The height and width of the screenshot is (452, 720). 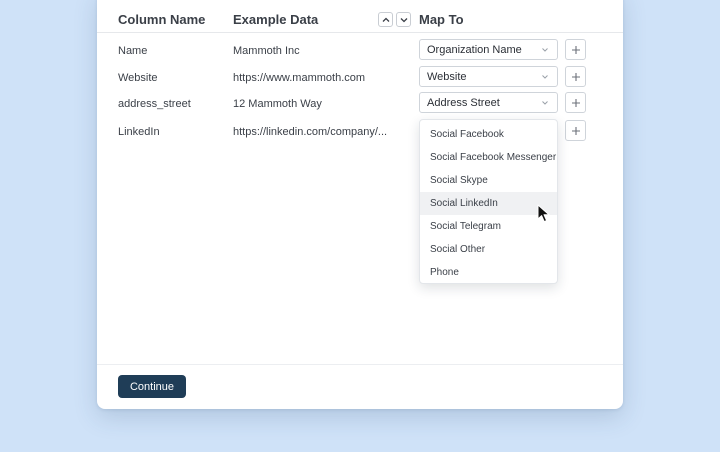 I want to click on mouse-pointer-icon, so click(x=543, y=213).